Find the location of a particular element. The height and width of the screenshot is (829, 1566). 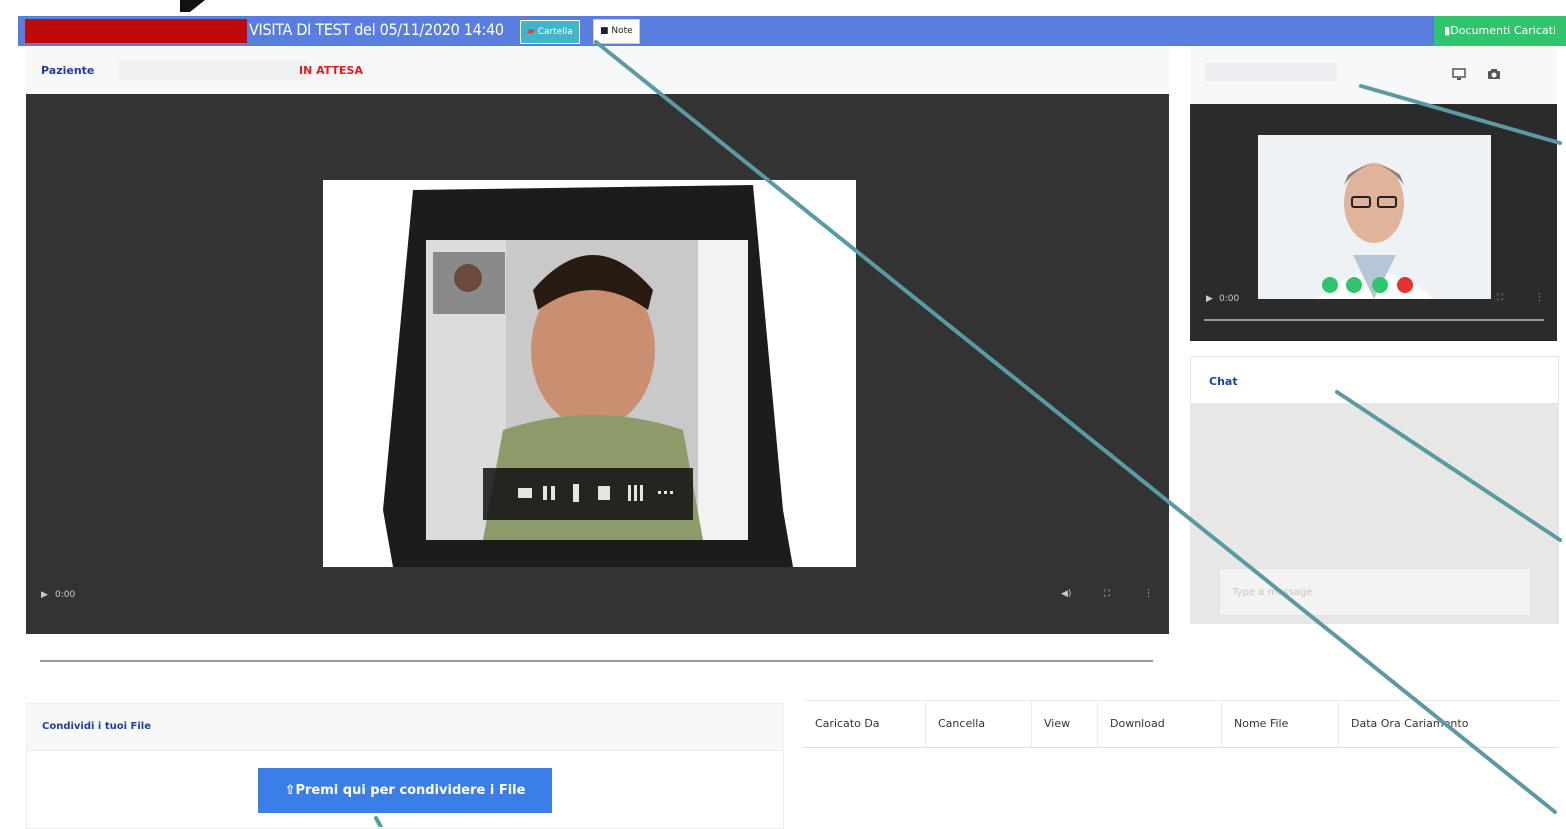

redacted-doctor-name is located at coordinates (1271, 72).